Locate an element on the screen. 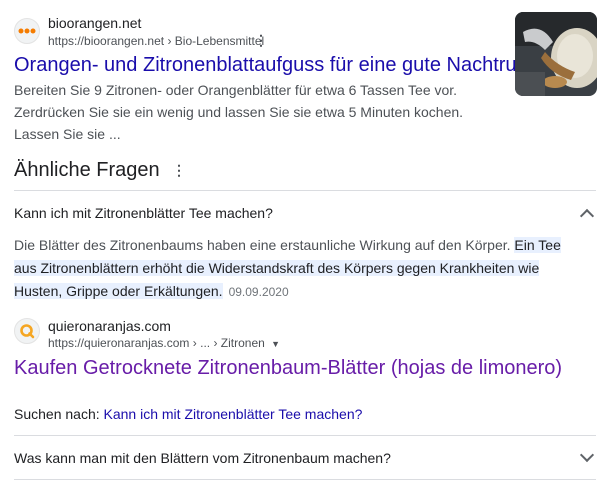 This screenshot has height=485, width=610. source-site-name: quieronaranjas.com is located at coordinates (109, 326).